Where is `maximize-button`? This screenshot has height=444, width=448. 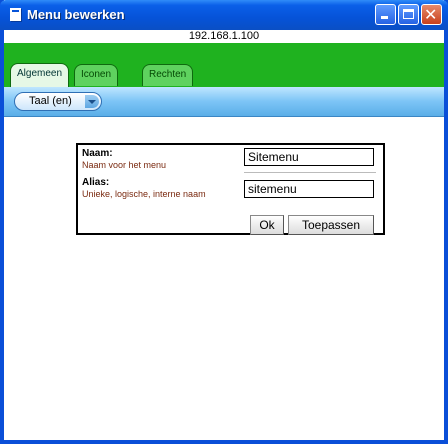 maximize-button is located at coordinates (408, 14).